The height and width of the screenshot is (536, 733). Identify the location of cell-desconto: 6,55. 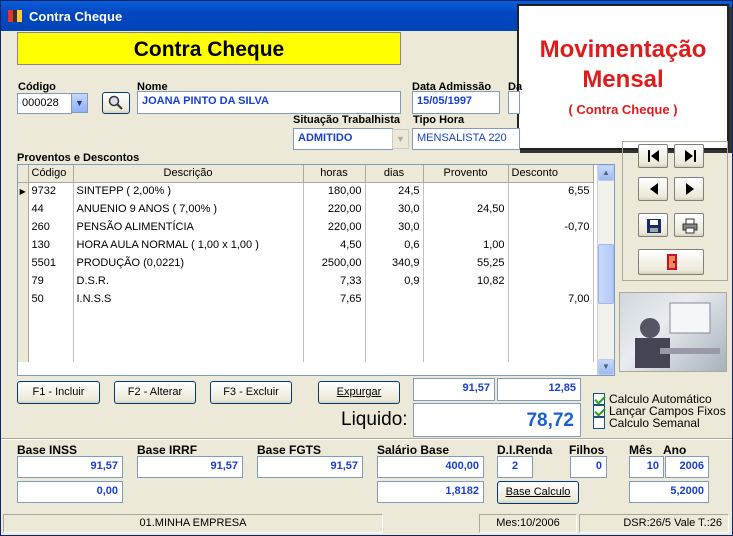
(551, 191).